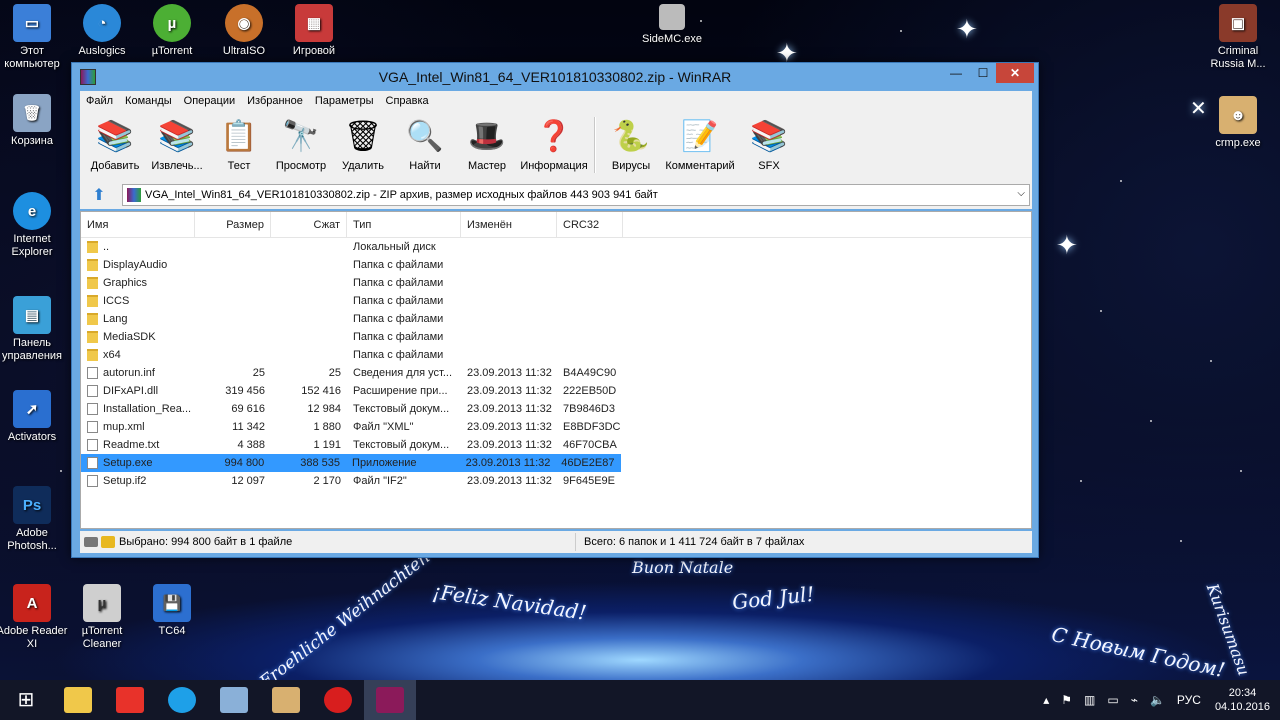 The image size is (1280, 720). What do you see at coordinates (407, 101) in the screenshot?
I see `menu-help: Справка` at bounding box center [407, 101].